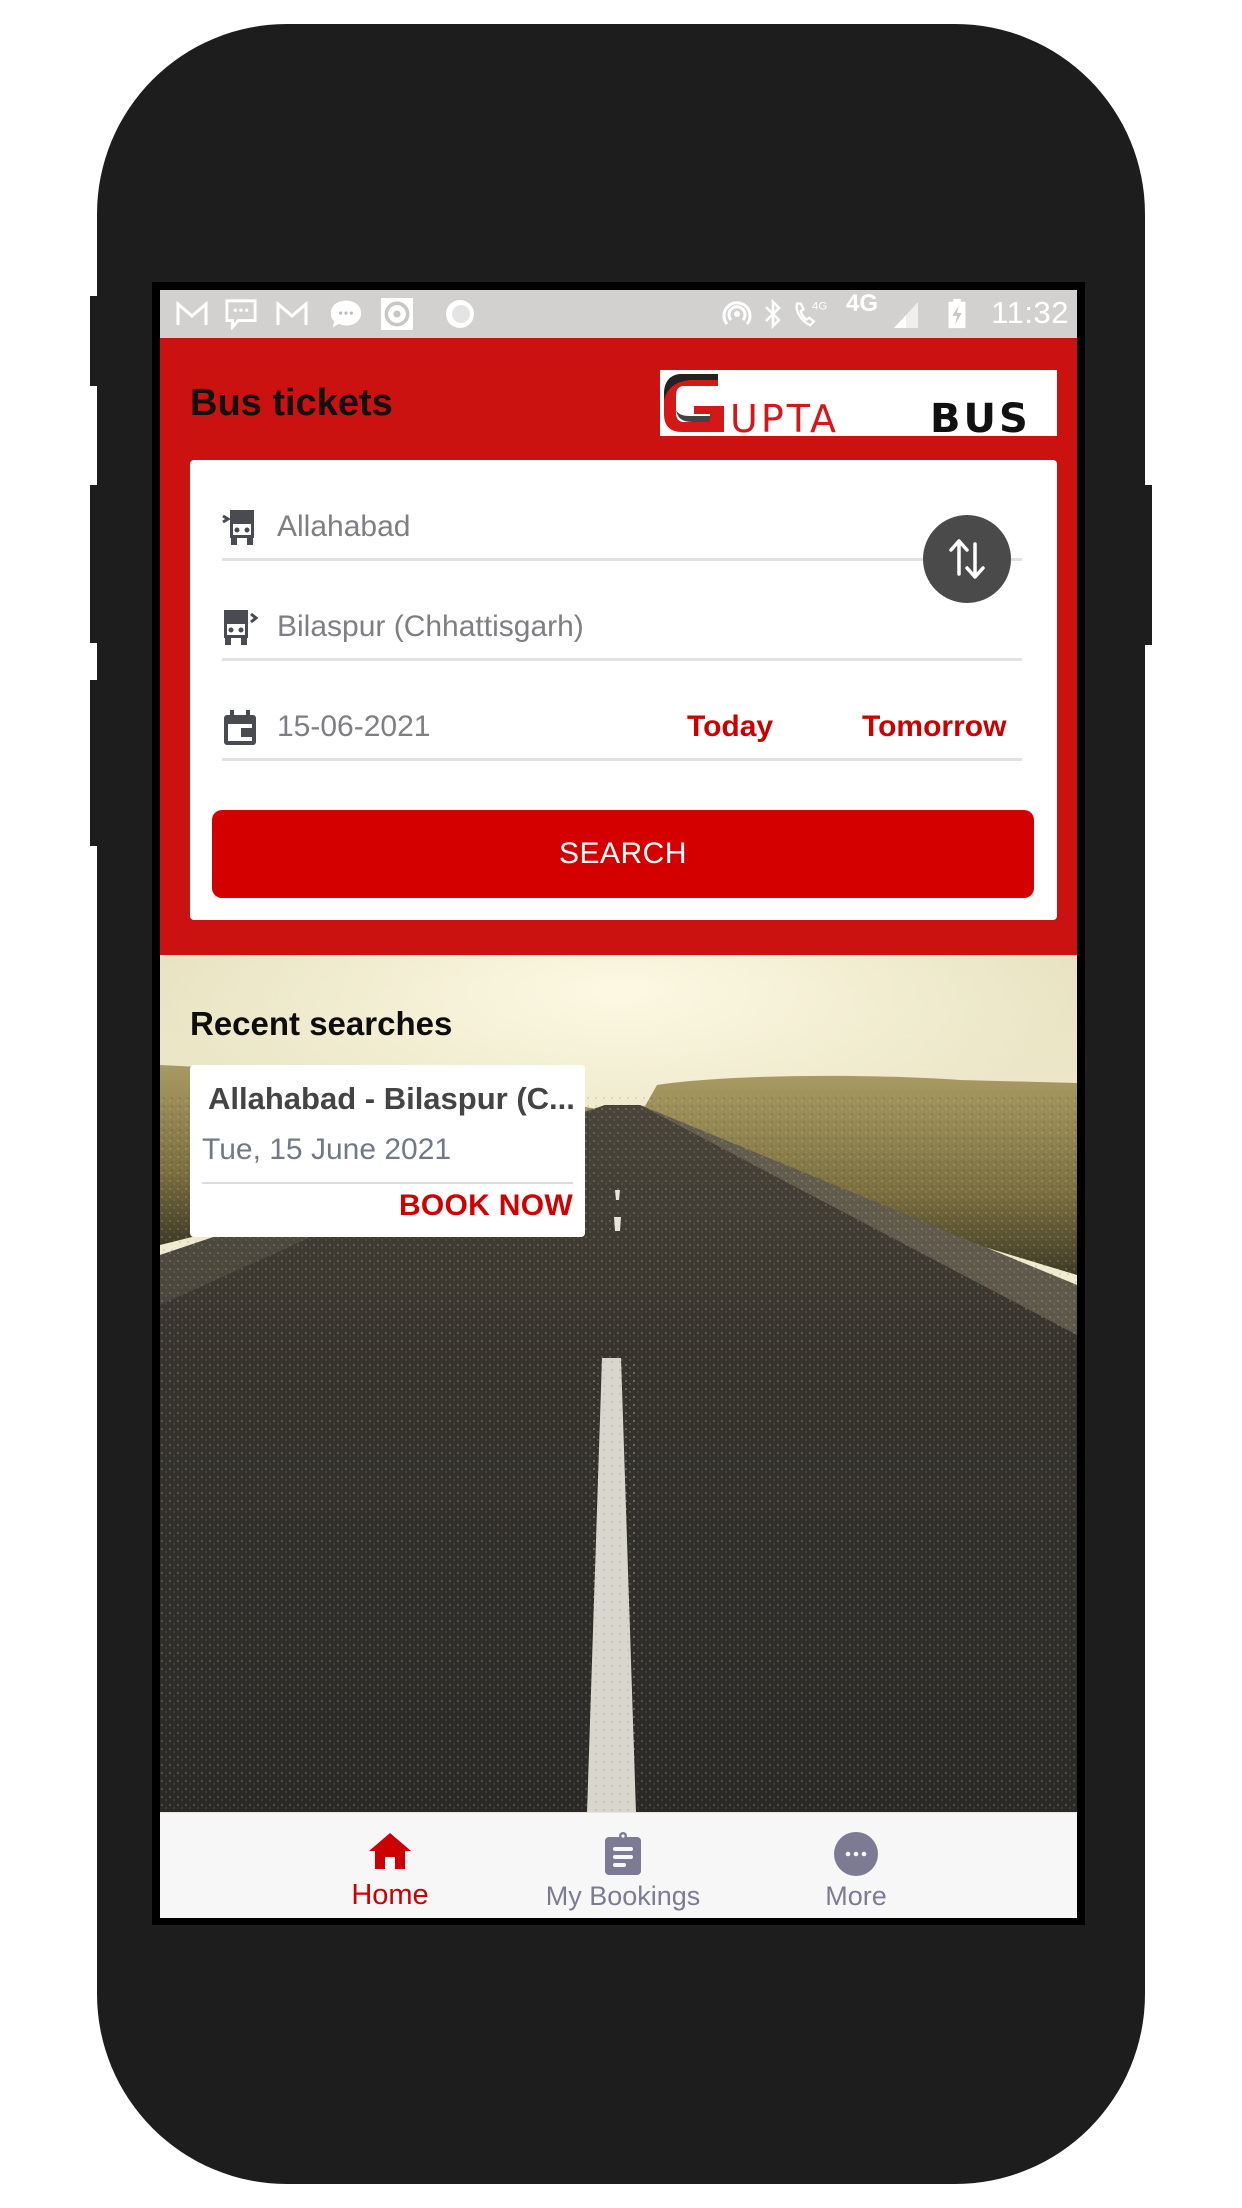  I want to click on tomorrow-button: Tomorrow, so click(934, 727).